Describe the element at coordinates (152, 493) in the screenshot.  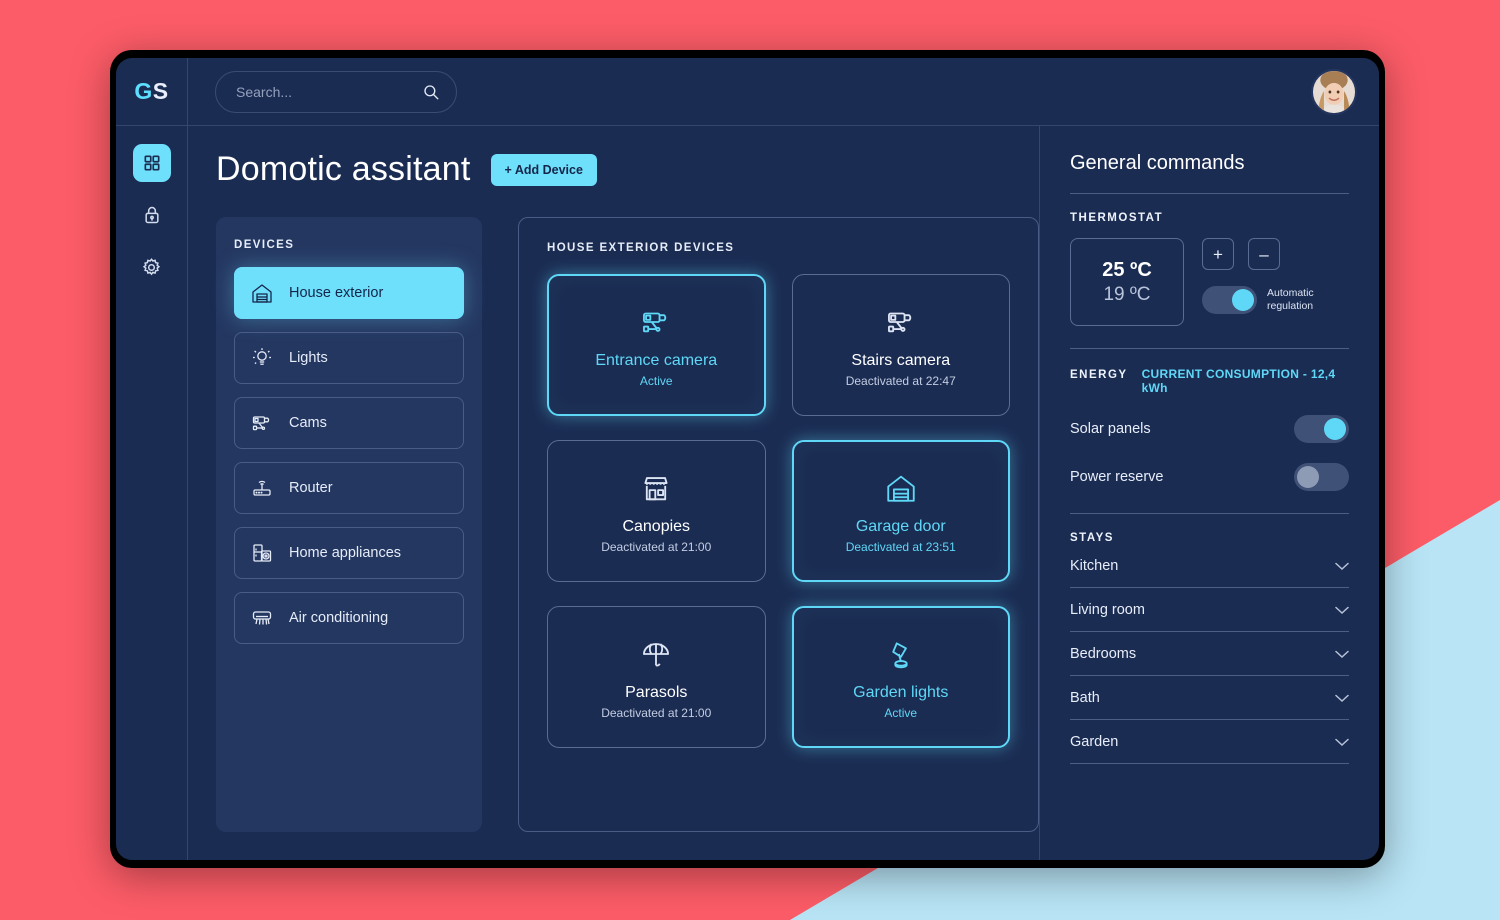
I see `left-nav-rail` at that location.